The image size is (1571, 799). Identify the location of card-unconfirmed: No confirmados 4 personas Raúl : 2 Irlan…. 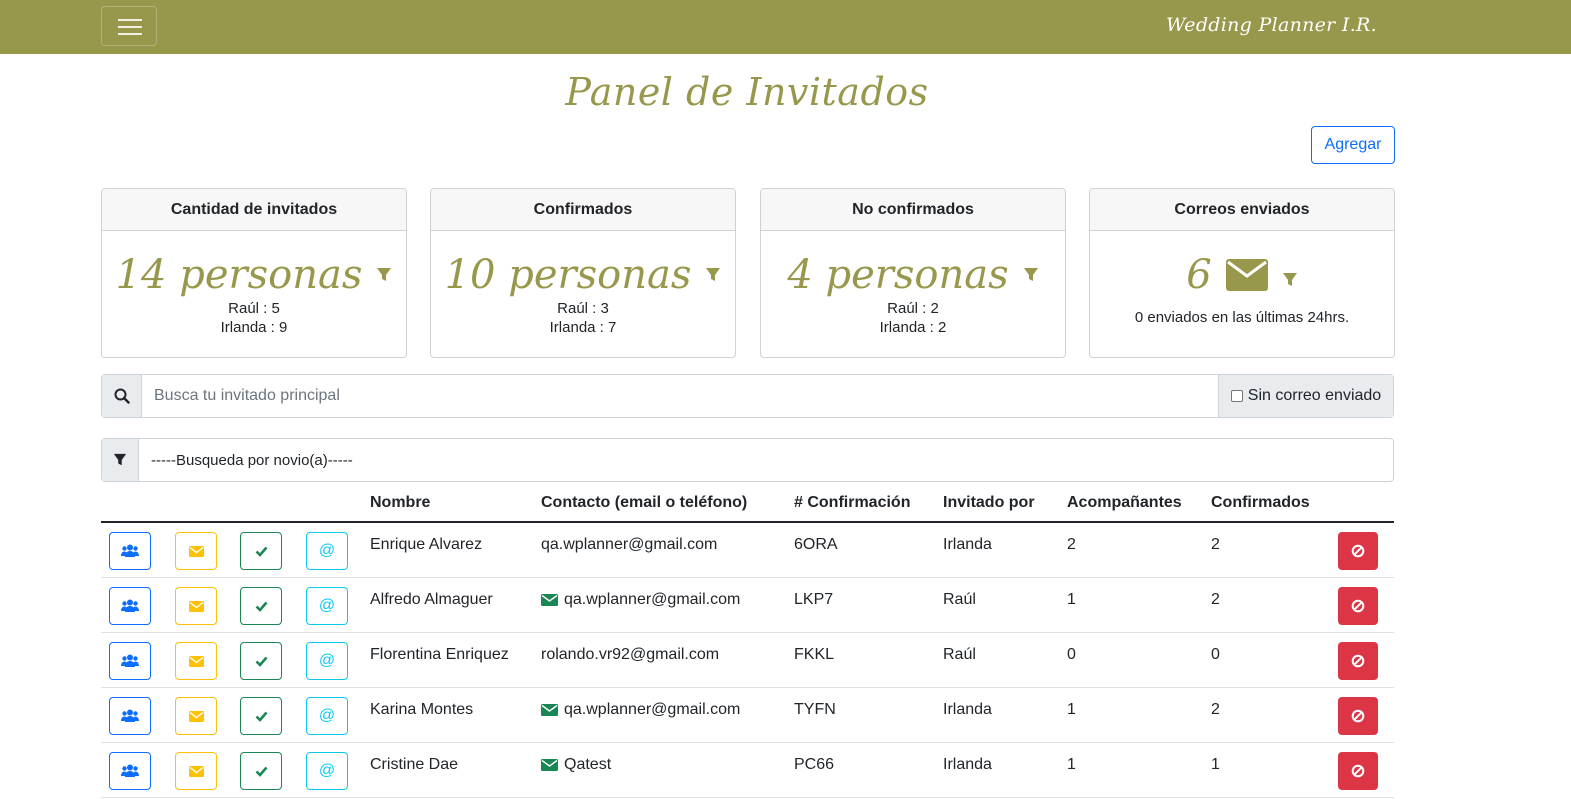
(913, 273).